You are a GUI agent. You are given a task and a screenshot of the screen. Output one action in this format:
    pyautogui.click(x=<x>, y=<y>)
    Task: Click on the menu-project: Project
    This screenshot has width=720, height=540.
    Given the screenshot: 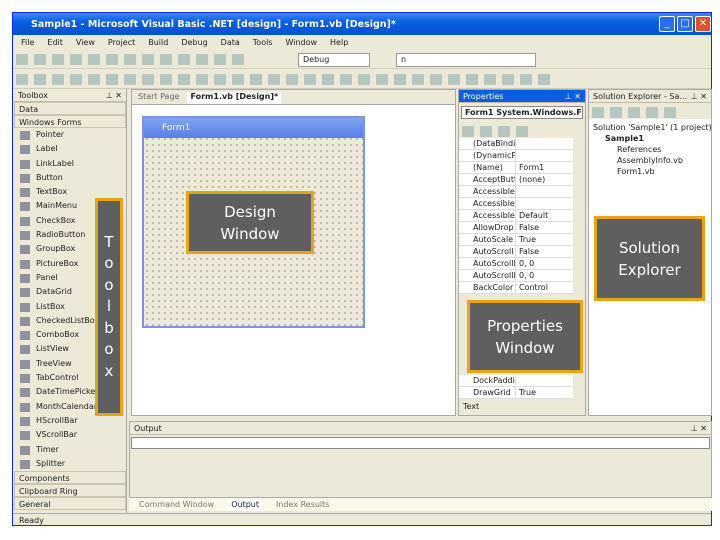 What is the action you would take?
    pyautogui.click(x=121, y=42)
    